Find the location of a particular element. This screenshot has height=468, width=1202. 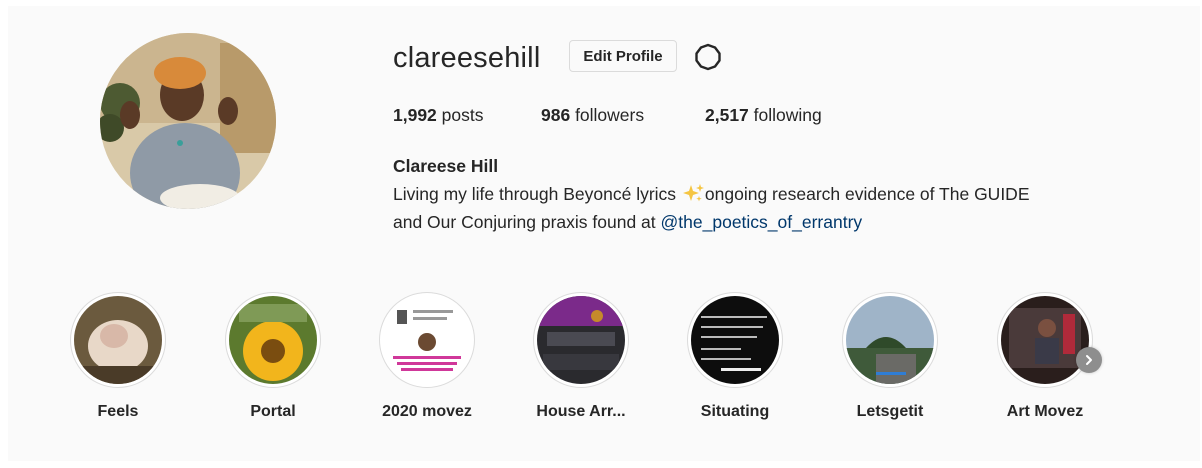

followers-stat: 986 followers is located at coordinates (592, 115).